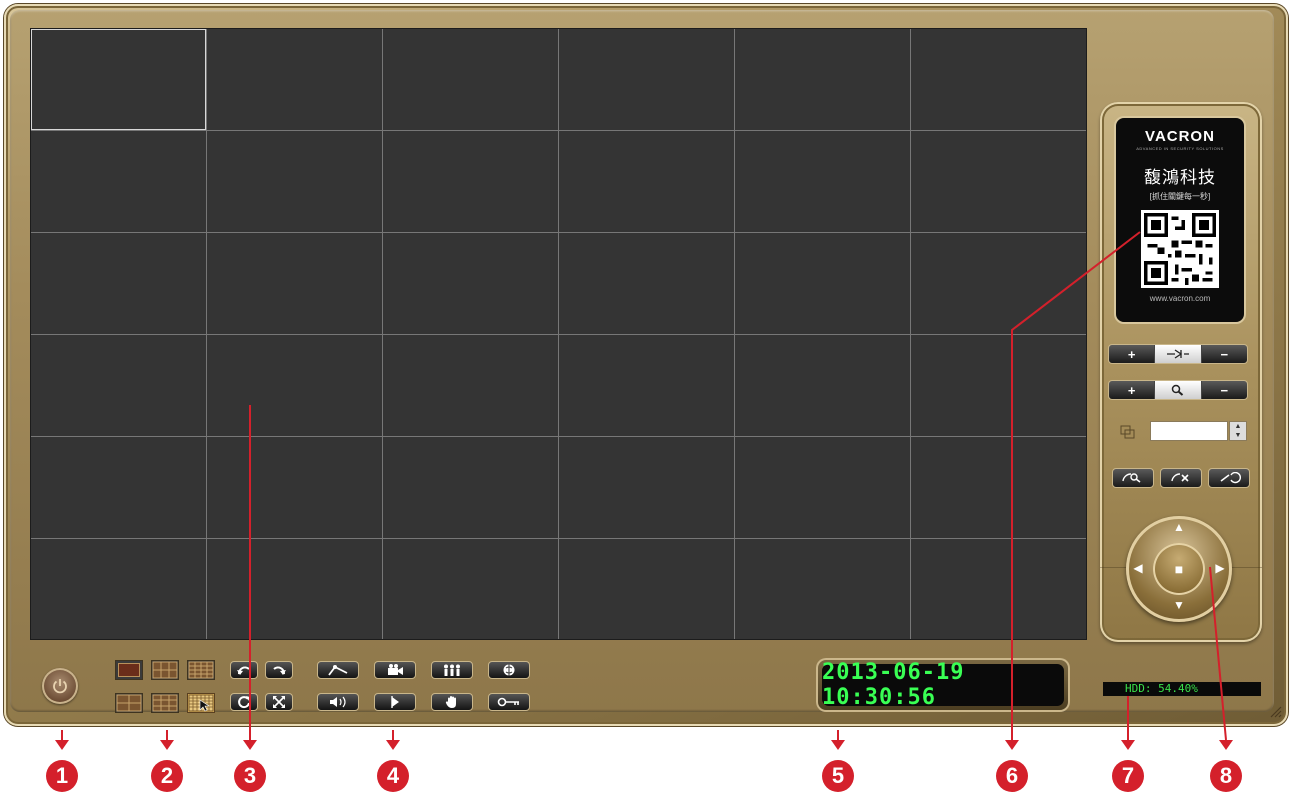  I want to click on settings-icon, so click(338, 670).